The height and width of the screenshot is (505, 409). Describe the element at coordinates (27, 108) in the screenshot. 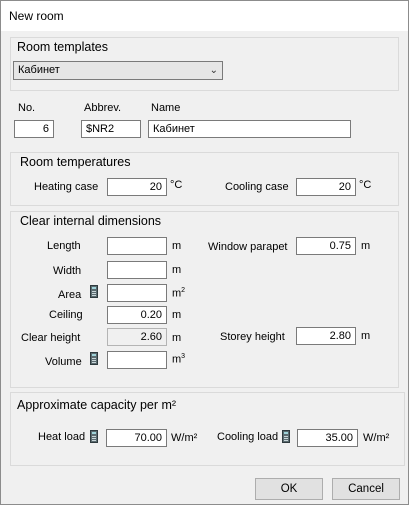

I see `no-label: No.` at that location.